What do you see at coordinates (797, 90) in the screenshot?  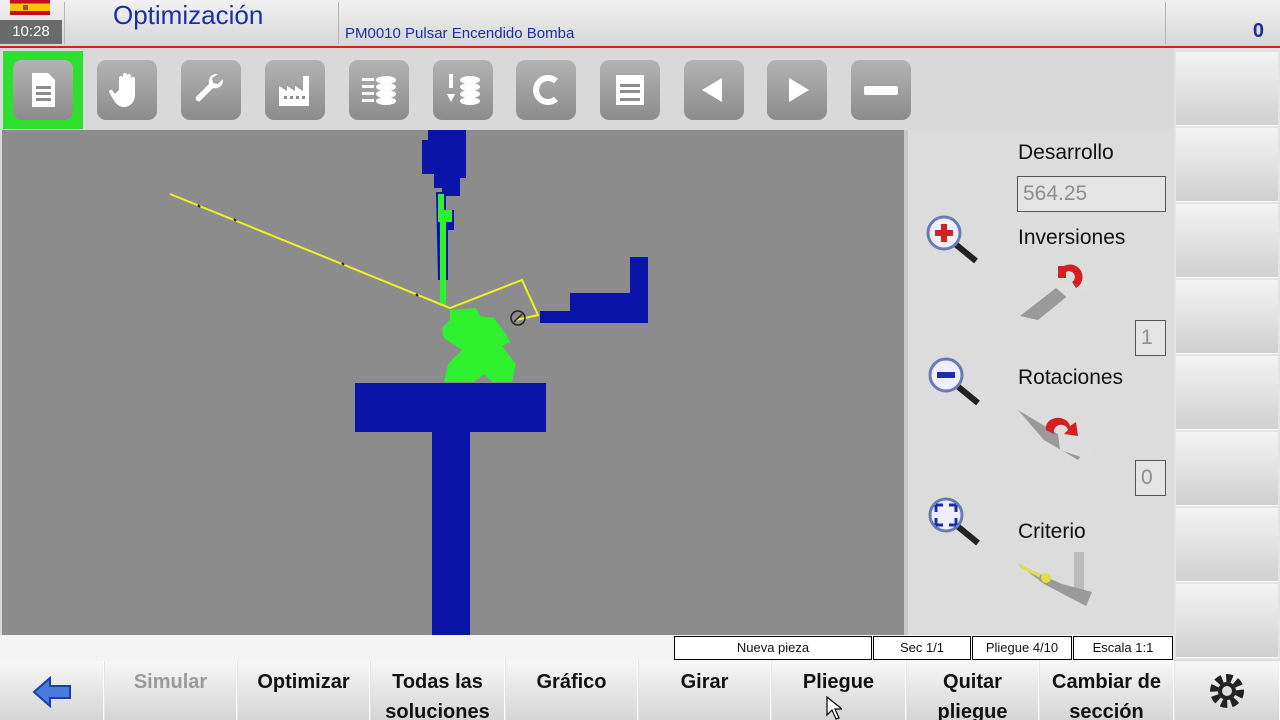 I see `arrow-right-icon` at bounding box center [797, 90].